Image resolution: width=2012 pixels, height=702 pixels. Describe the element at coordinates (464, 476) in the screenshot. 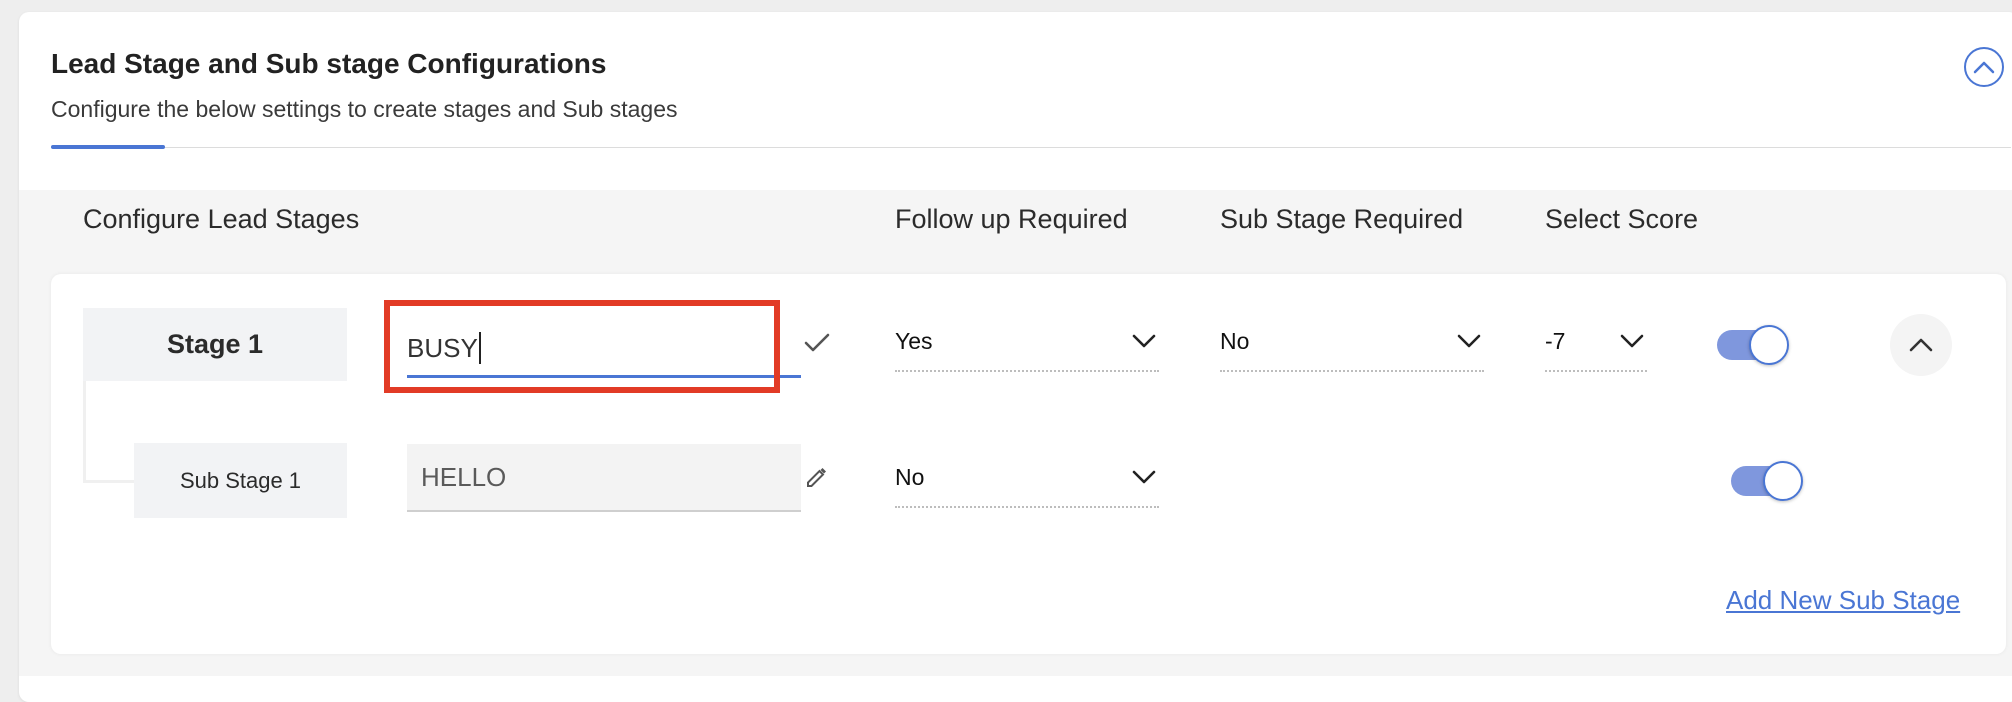

I see `sub-stage-name-value: HELLO` at that location.